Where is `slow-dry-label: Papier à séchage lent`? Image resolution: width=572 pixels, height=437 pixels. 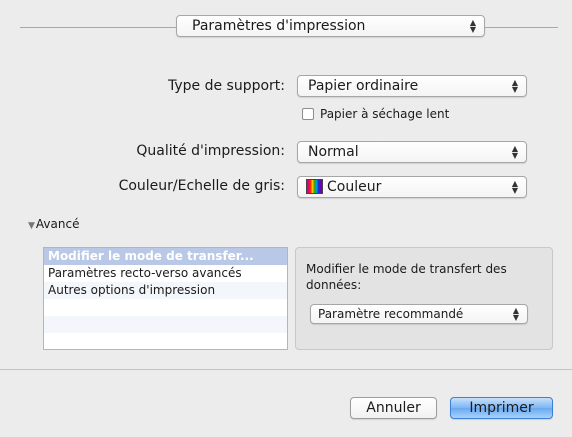
slow-dry-label: Papier à séchage lent is located at coordinates (385, 114).